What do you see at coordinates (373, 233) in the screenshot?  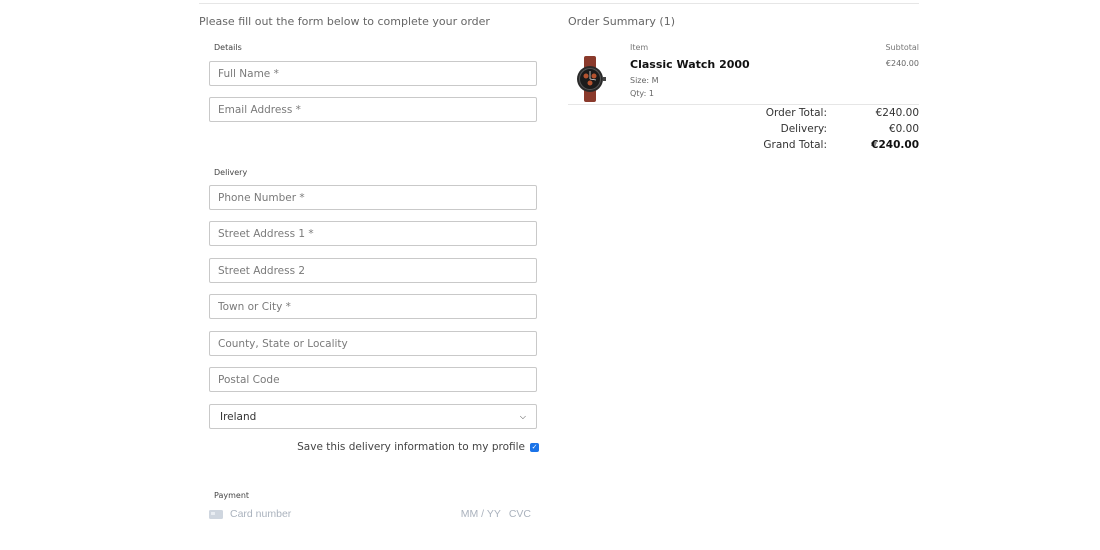 I see `street-address-1-input` at bounding box center [373, 233].